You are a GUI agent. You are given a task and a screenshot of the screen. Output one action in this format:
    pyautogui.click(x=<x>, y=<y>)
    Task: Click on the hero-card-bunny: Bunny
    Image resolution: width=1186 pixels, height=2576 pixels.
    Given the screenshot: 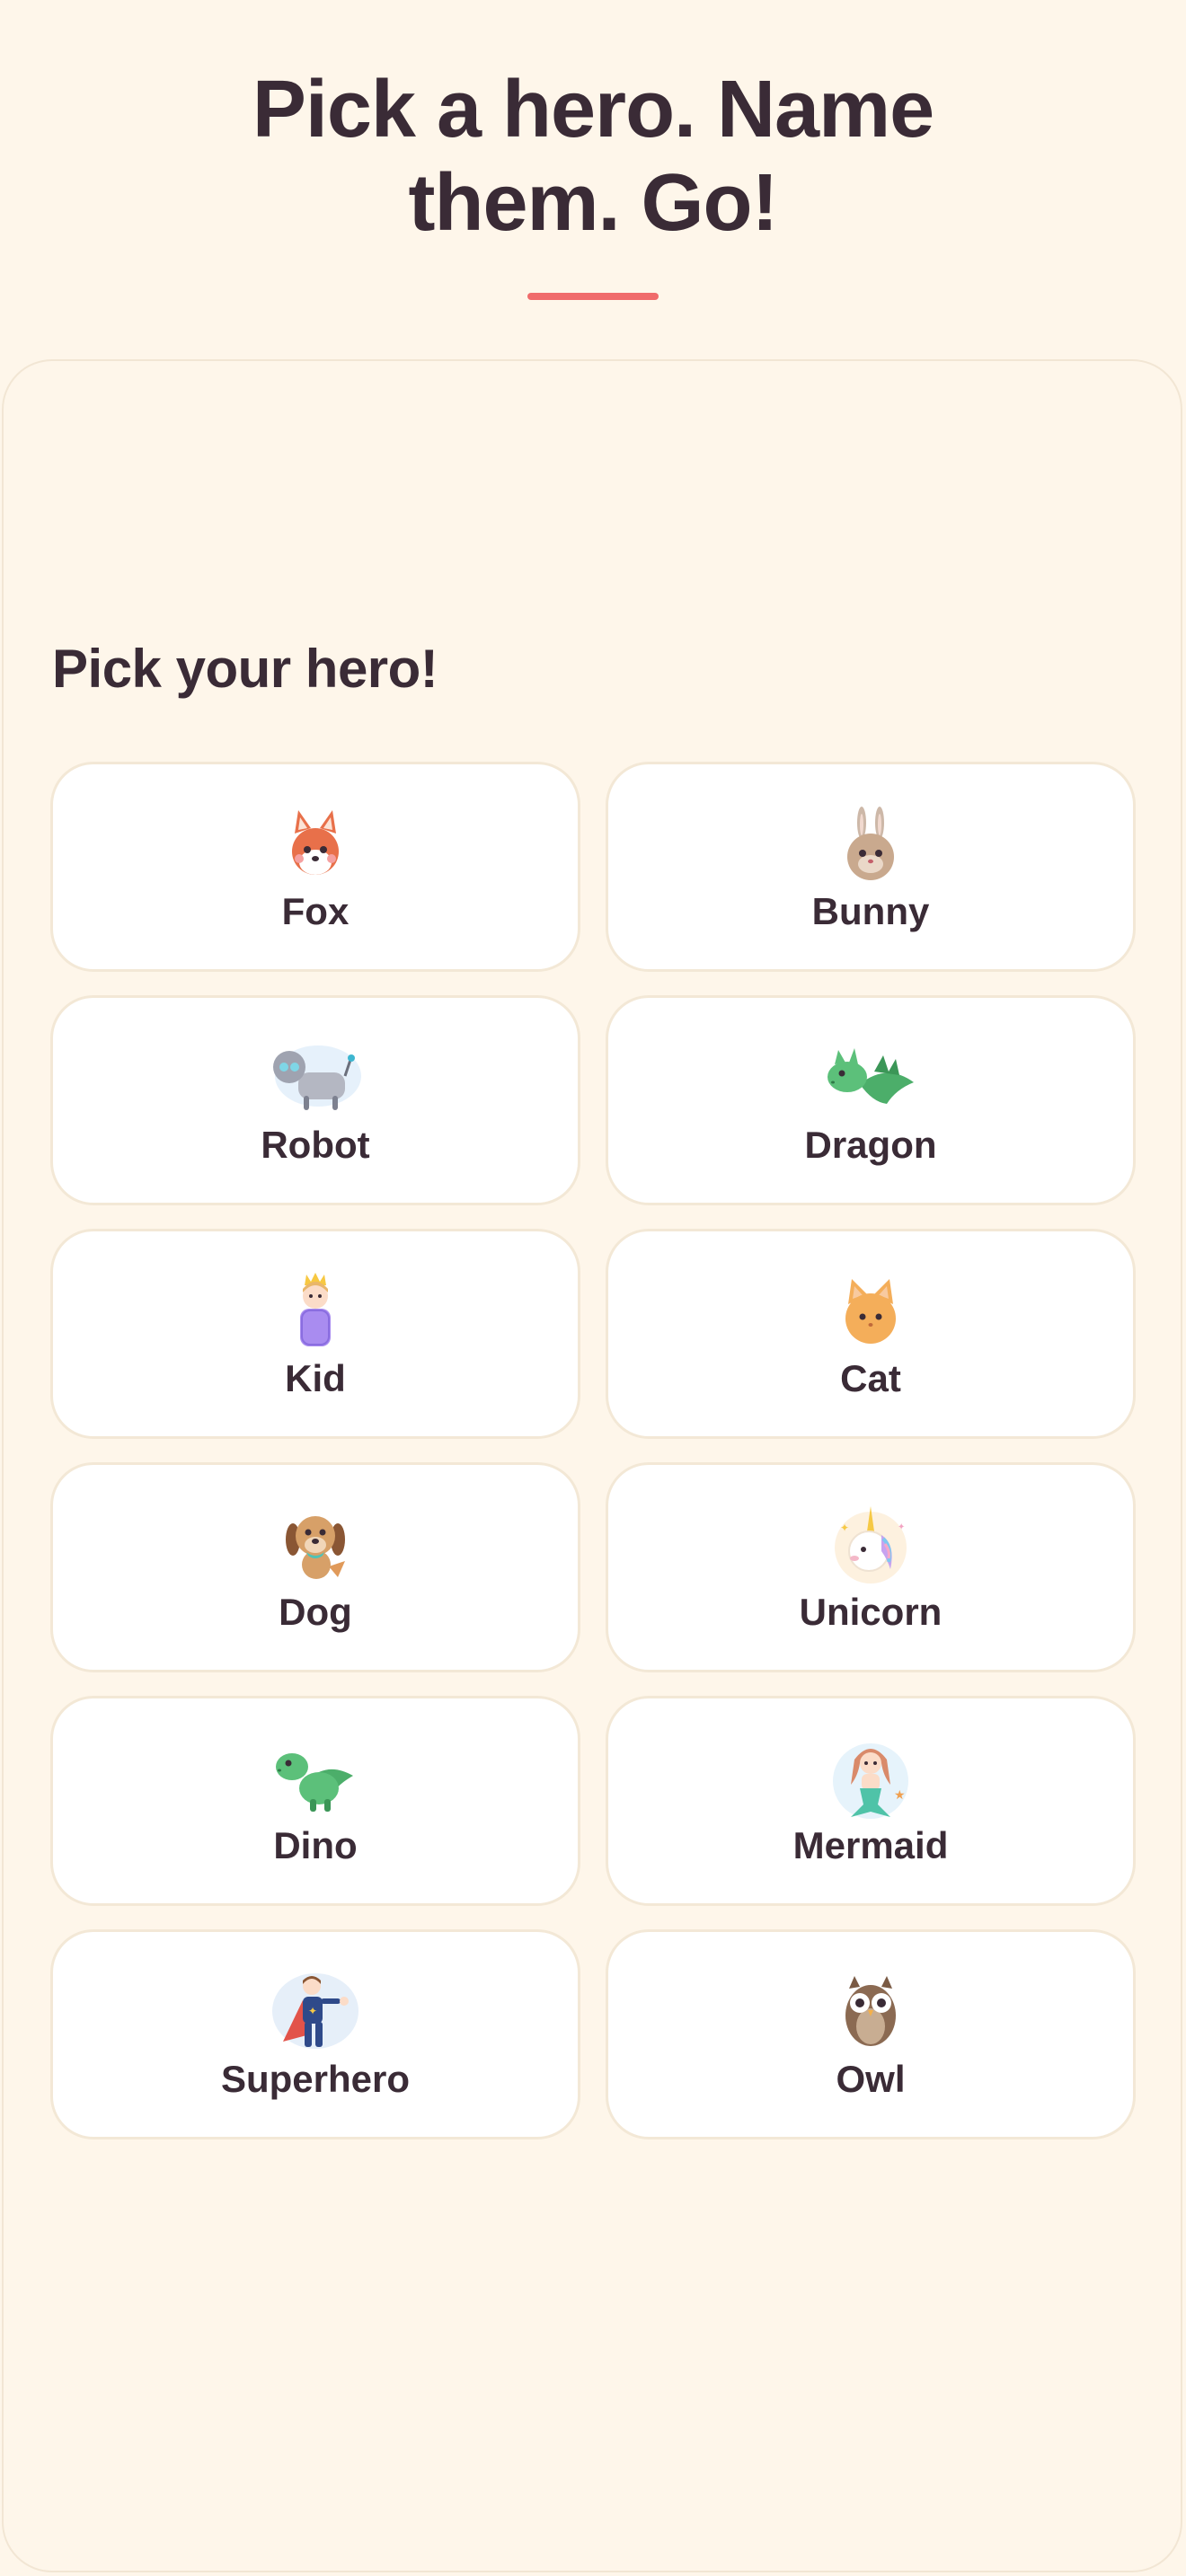 What is the action you would take?
    pyautogui.click(x=871, y=867)
    